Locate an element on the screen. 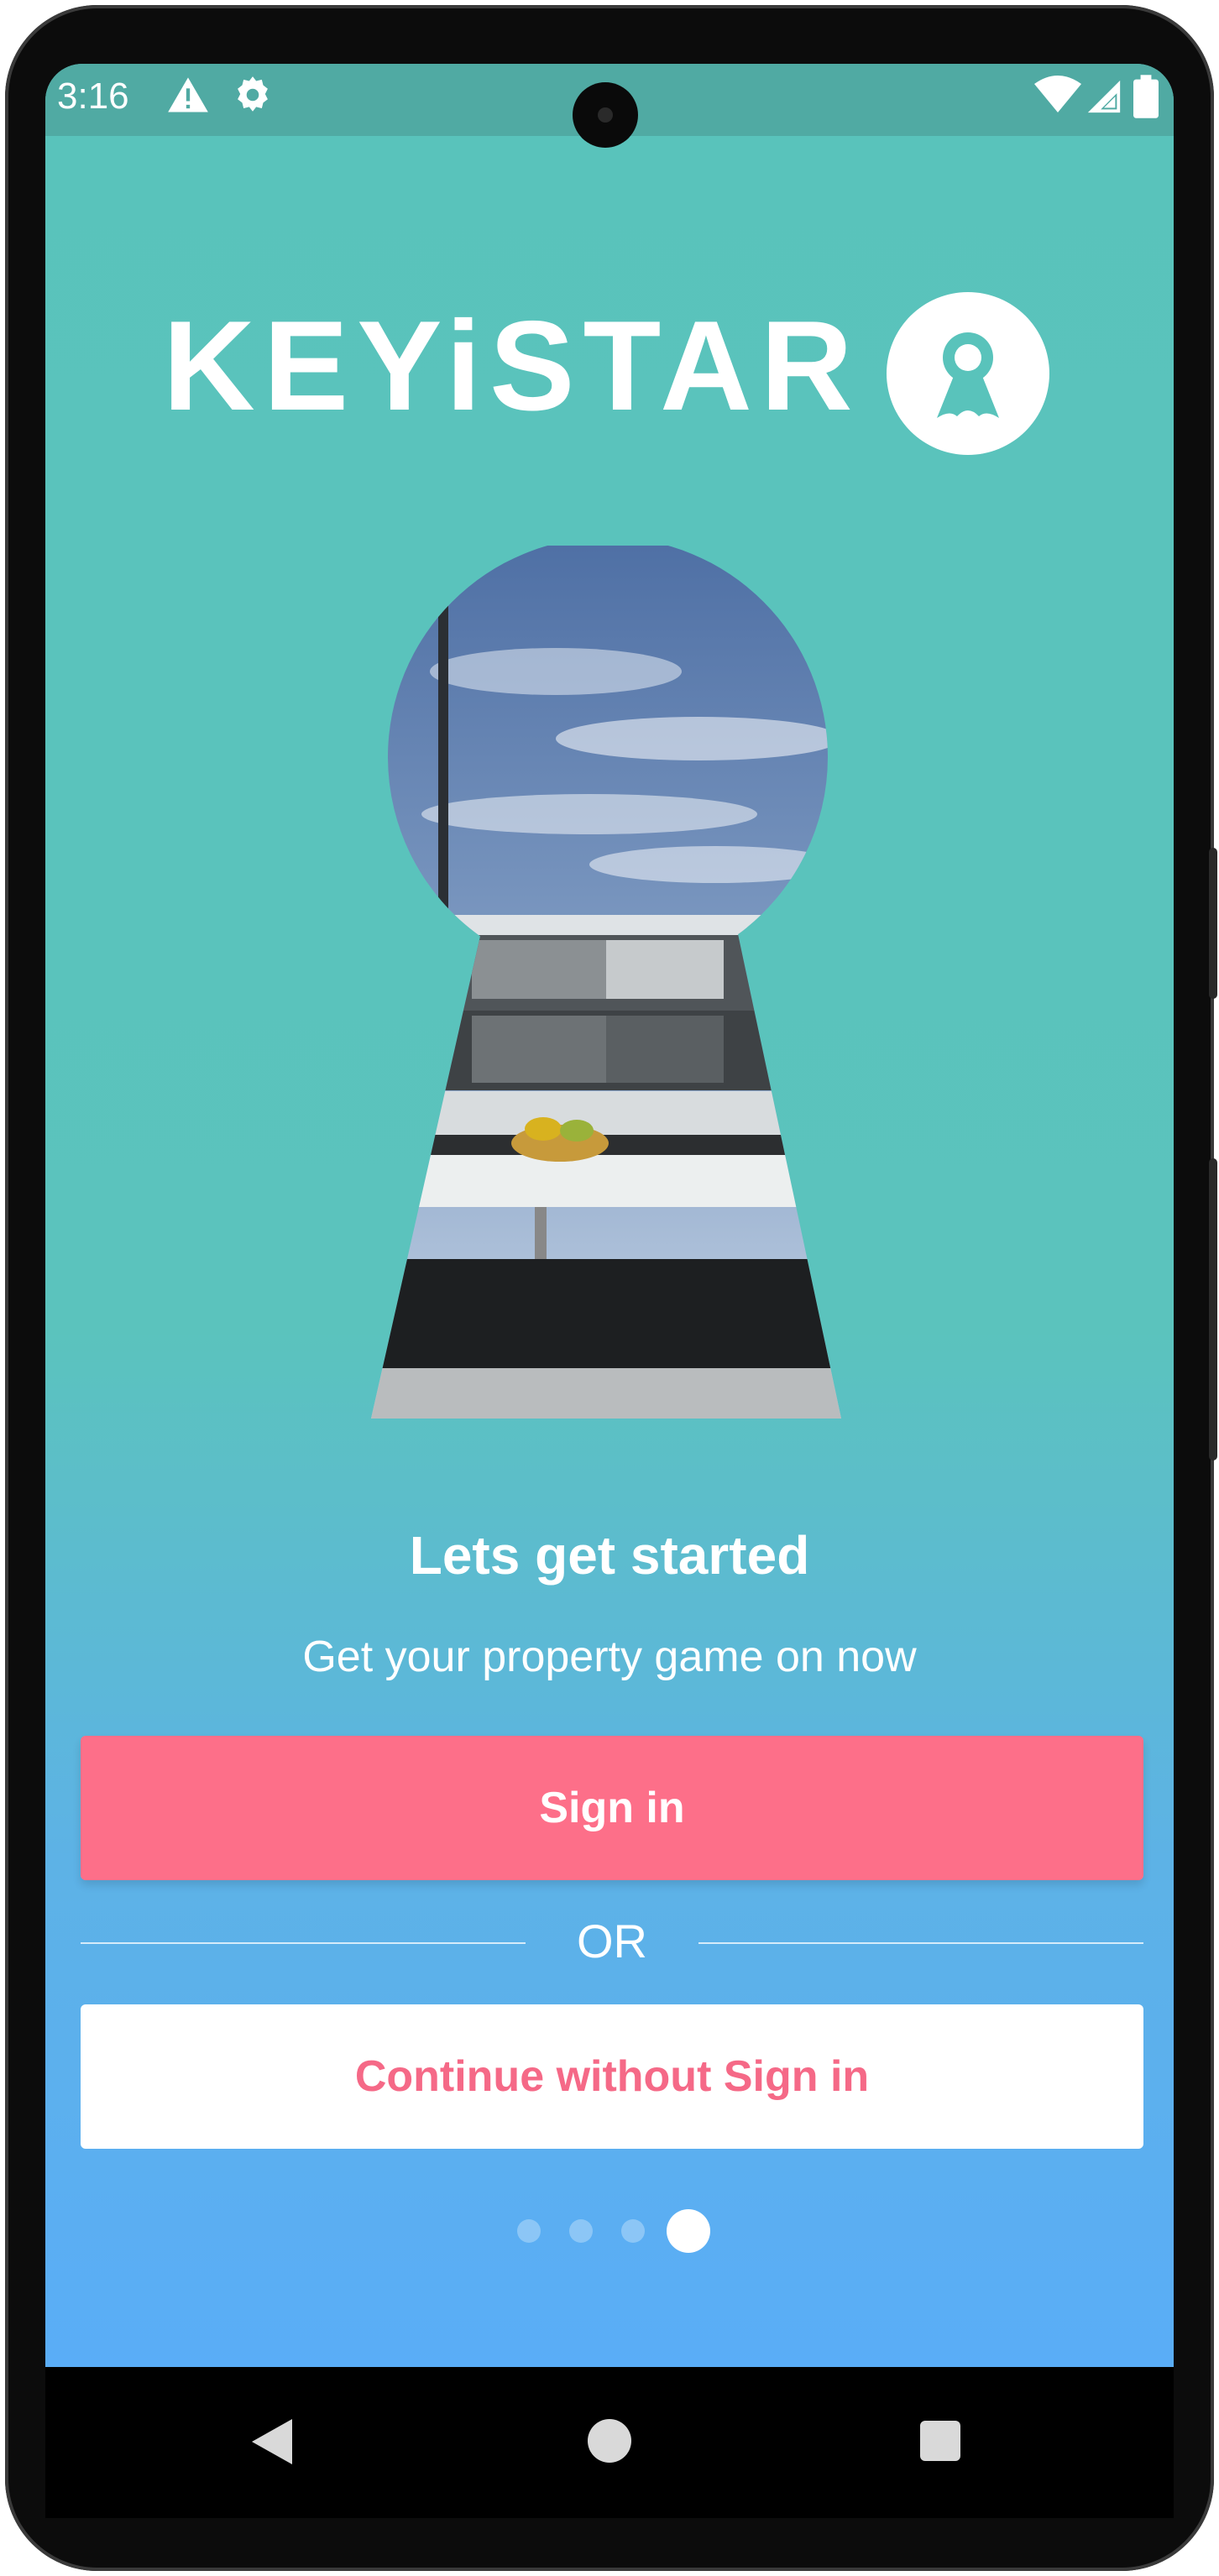 This screenshot has height=2576, width=1219. back-triangle-icon is located at coordinates (272, 2444).